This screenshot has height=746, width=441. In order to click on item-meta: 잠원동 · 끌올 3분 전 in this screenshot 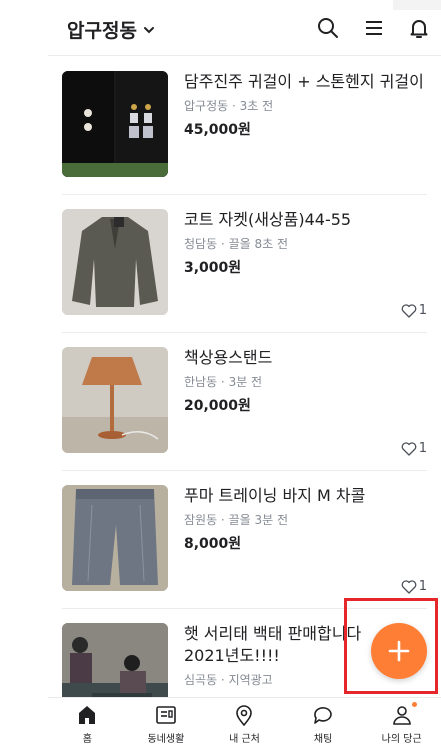, I will do `click(236, 520)`.